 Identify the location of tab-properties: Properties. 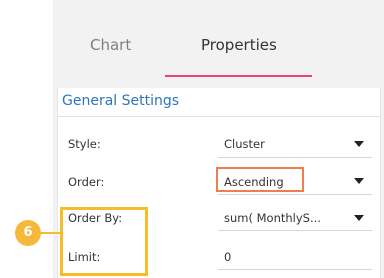
(239, 45).